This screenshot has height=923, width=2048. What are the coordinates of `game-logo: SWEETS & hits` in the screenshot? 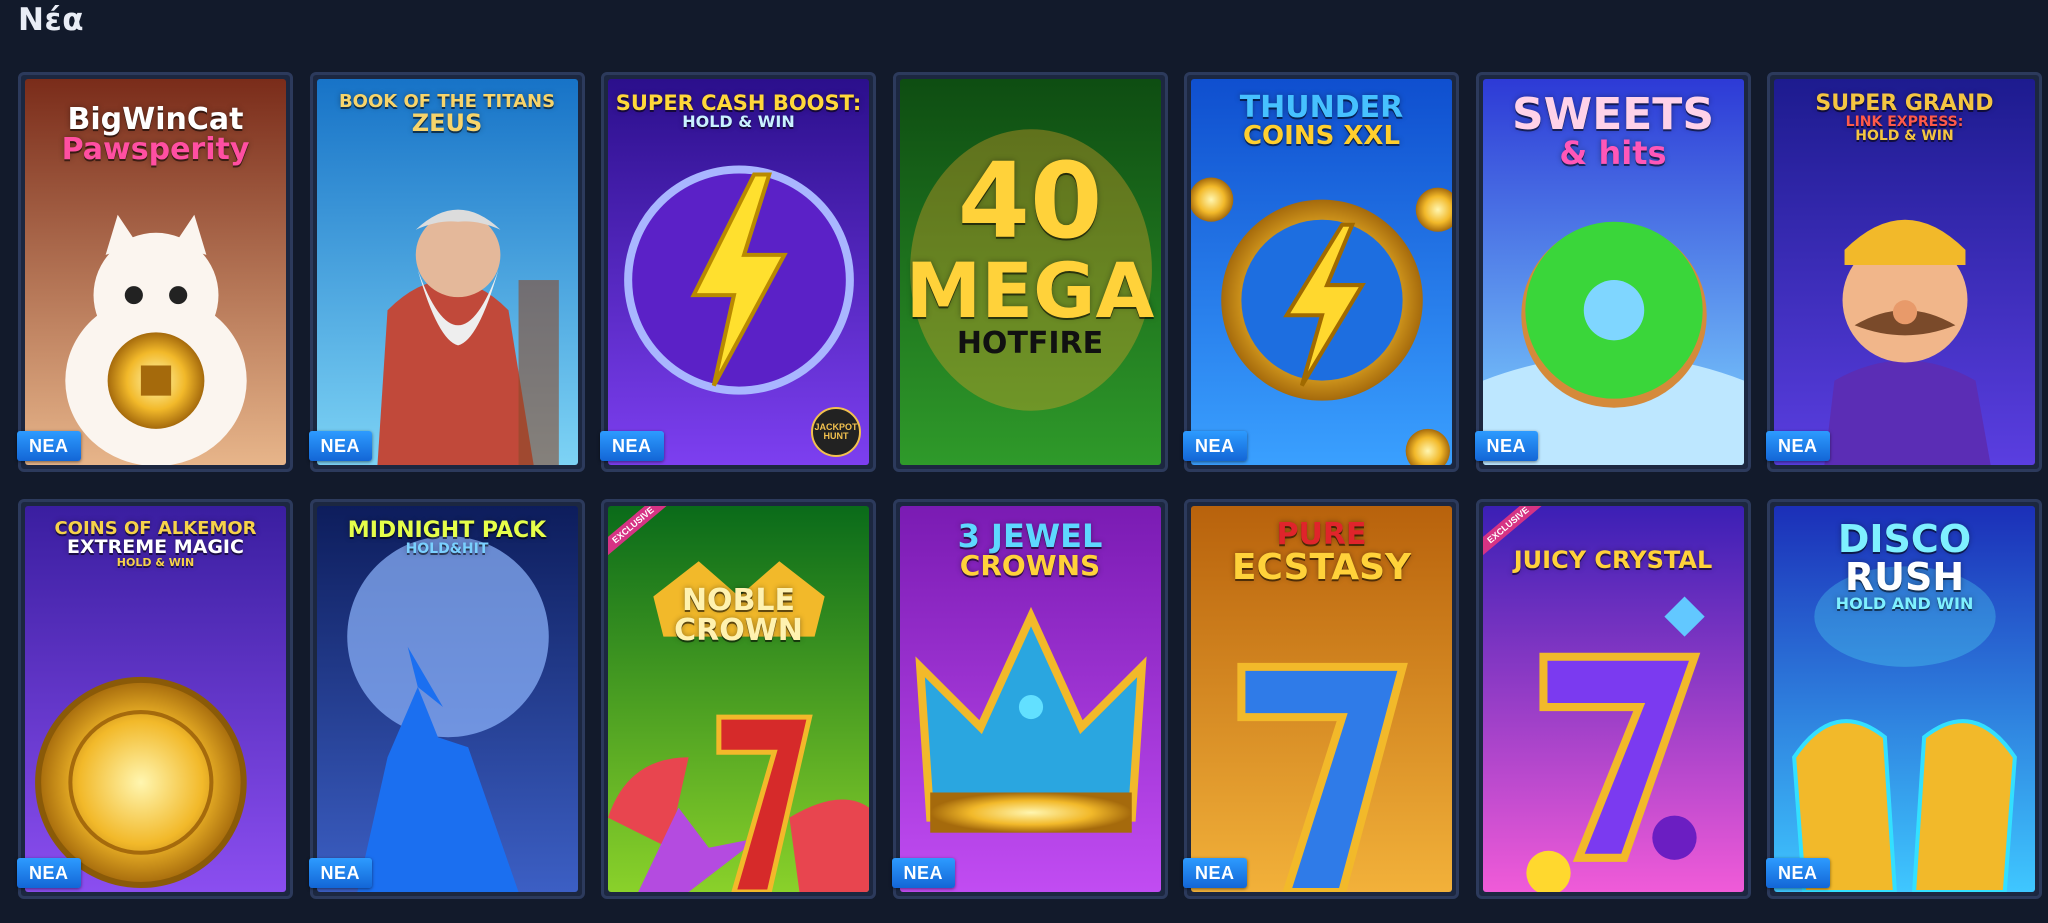 It's located at (1613, 130).